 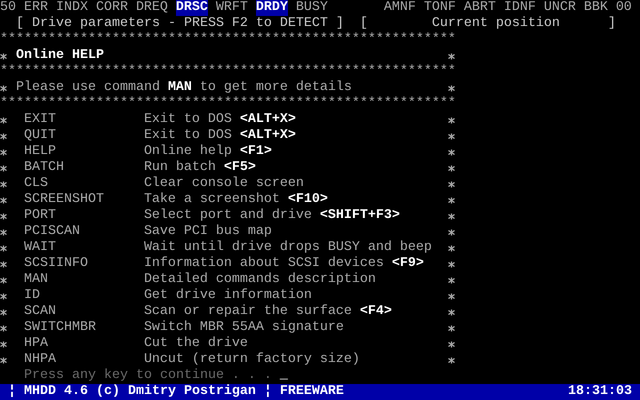 What do you see at coordinates (32, 296) in the screenshot?
I see `command-name: ID` at bounding box center [32, 296].